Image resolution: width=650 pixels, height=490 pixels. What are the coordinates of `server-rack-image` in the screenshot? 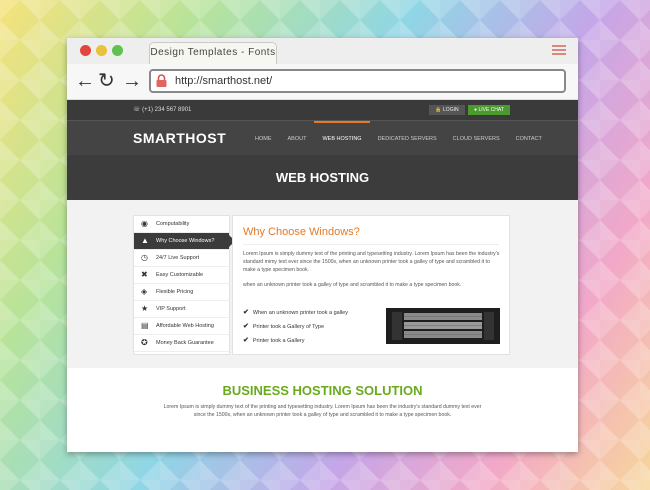 It's located at (443, 326).